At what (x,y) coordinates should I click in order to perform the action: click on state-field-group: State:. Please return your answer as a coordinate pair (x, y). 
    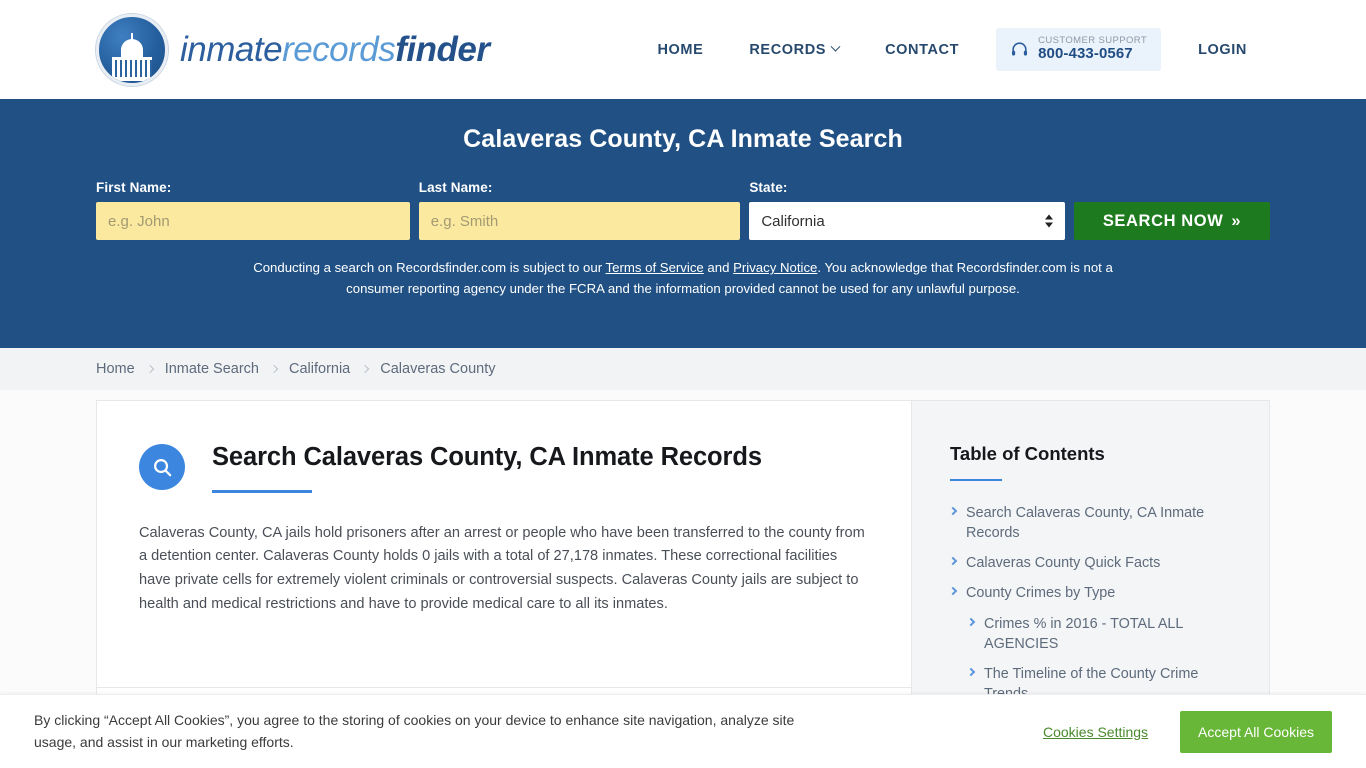
    Looking at the image, I should click on (907, 210).